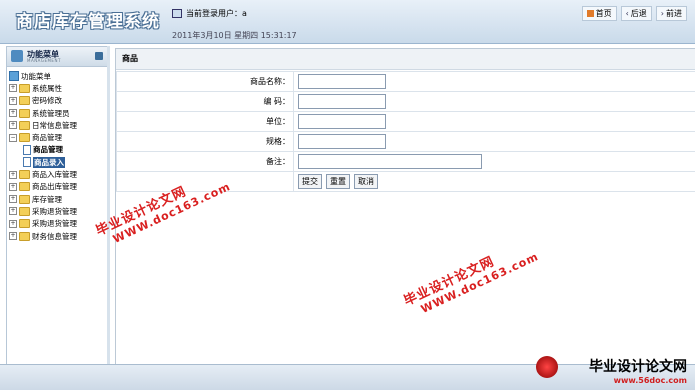 The height and width of the screenshot is (390, 695). What do you see at coordinates (671, 13) in the screenshot?
I see `forward-button: › 前进` at bounding box center [671, 13].